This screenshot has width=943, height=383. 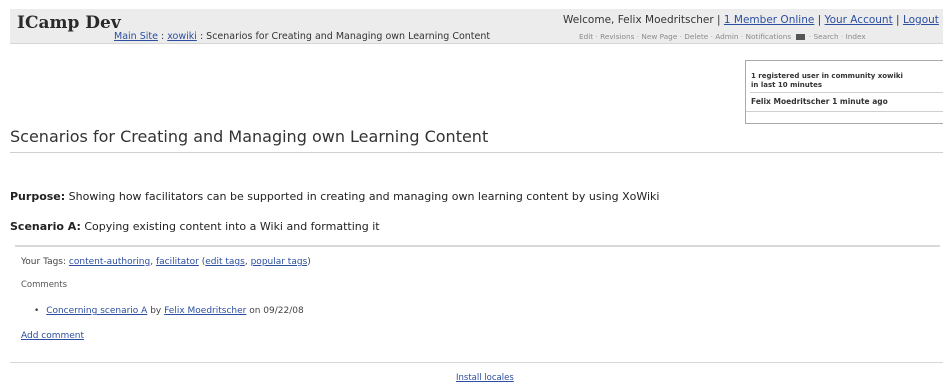 I want to click on online-users-count-text: 1 registered user in community xowiki, so click(x=827, y=76).